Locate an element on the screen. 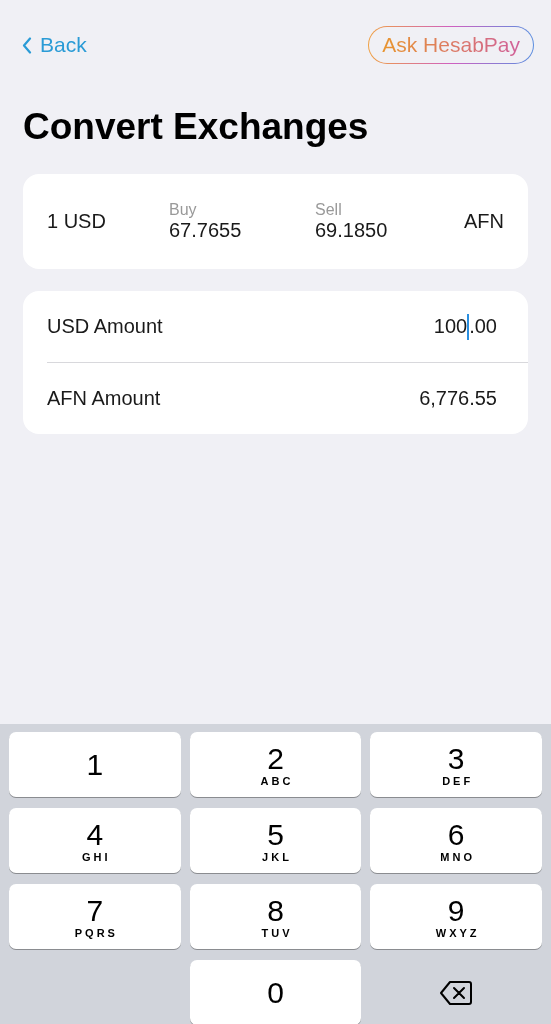 The image size is (551, 1024). back-chevron-icon is located at coordinates (27, 45).